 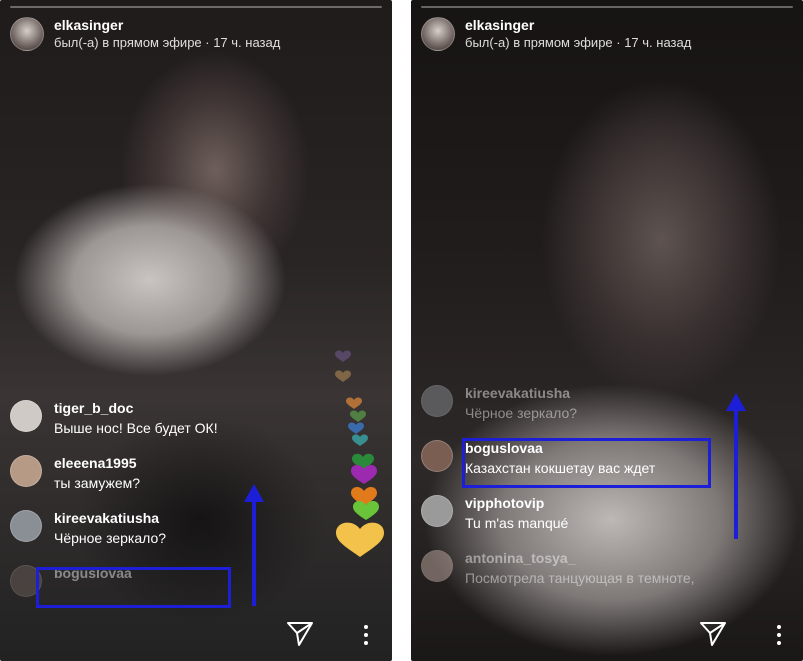 What do you see at coordinates (516, 503) in the screenshot?
I see `commenter-username: vipphotovip` at bounding box center [516, 503].